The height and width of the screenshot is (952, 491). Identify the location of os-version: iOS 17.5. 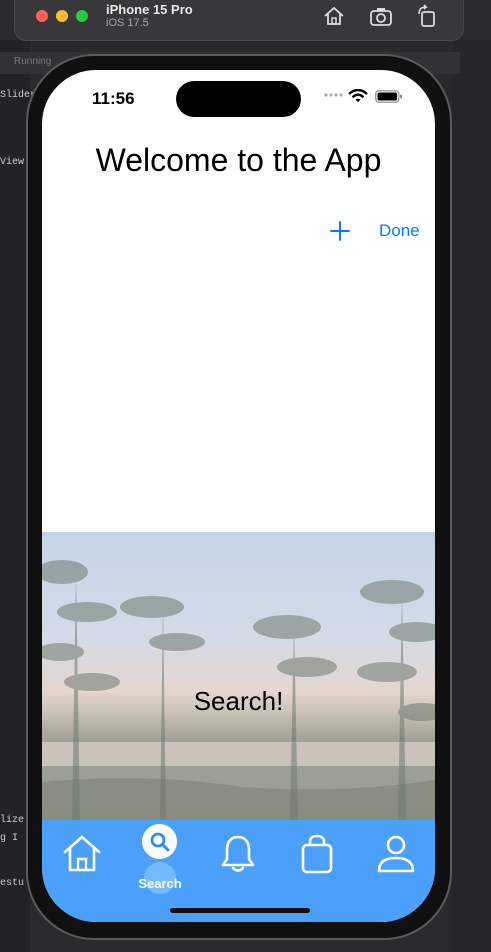
(127, 23).